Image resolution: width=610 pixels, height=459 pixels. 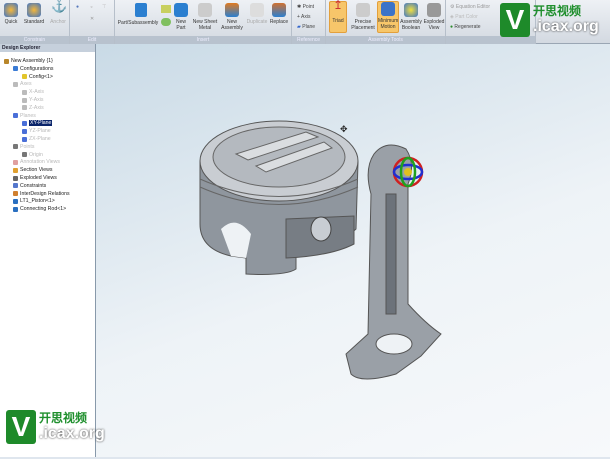 What do you see at coordinates (205, 10) in the screenshot?
I see `new-sheet-metal-icon` at bounding box center [205, 10].